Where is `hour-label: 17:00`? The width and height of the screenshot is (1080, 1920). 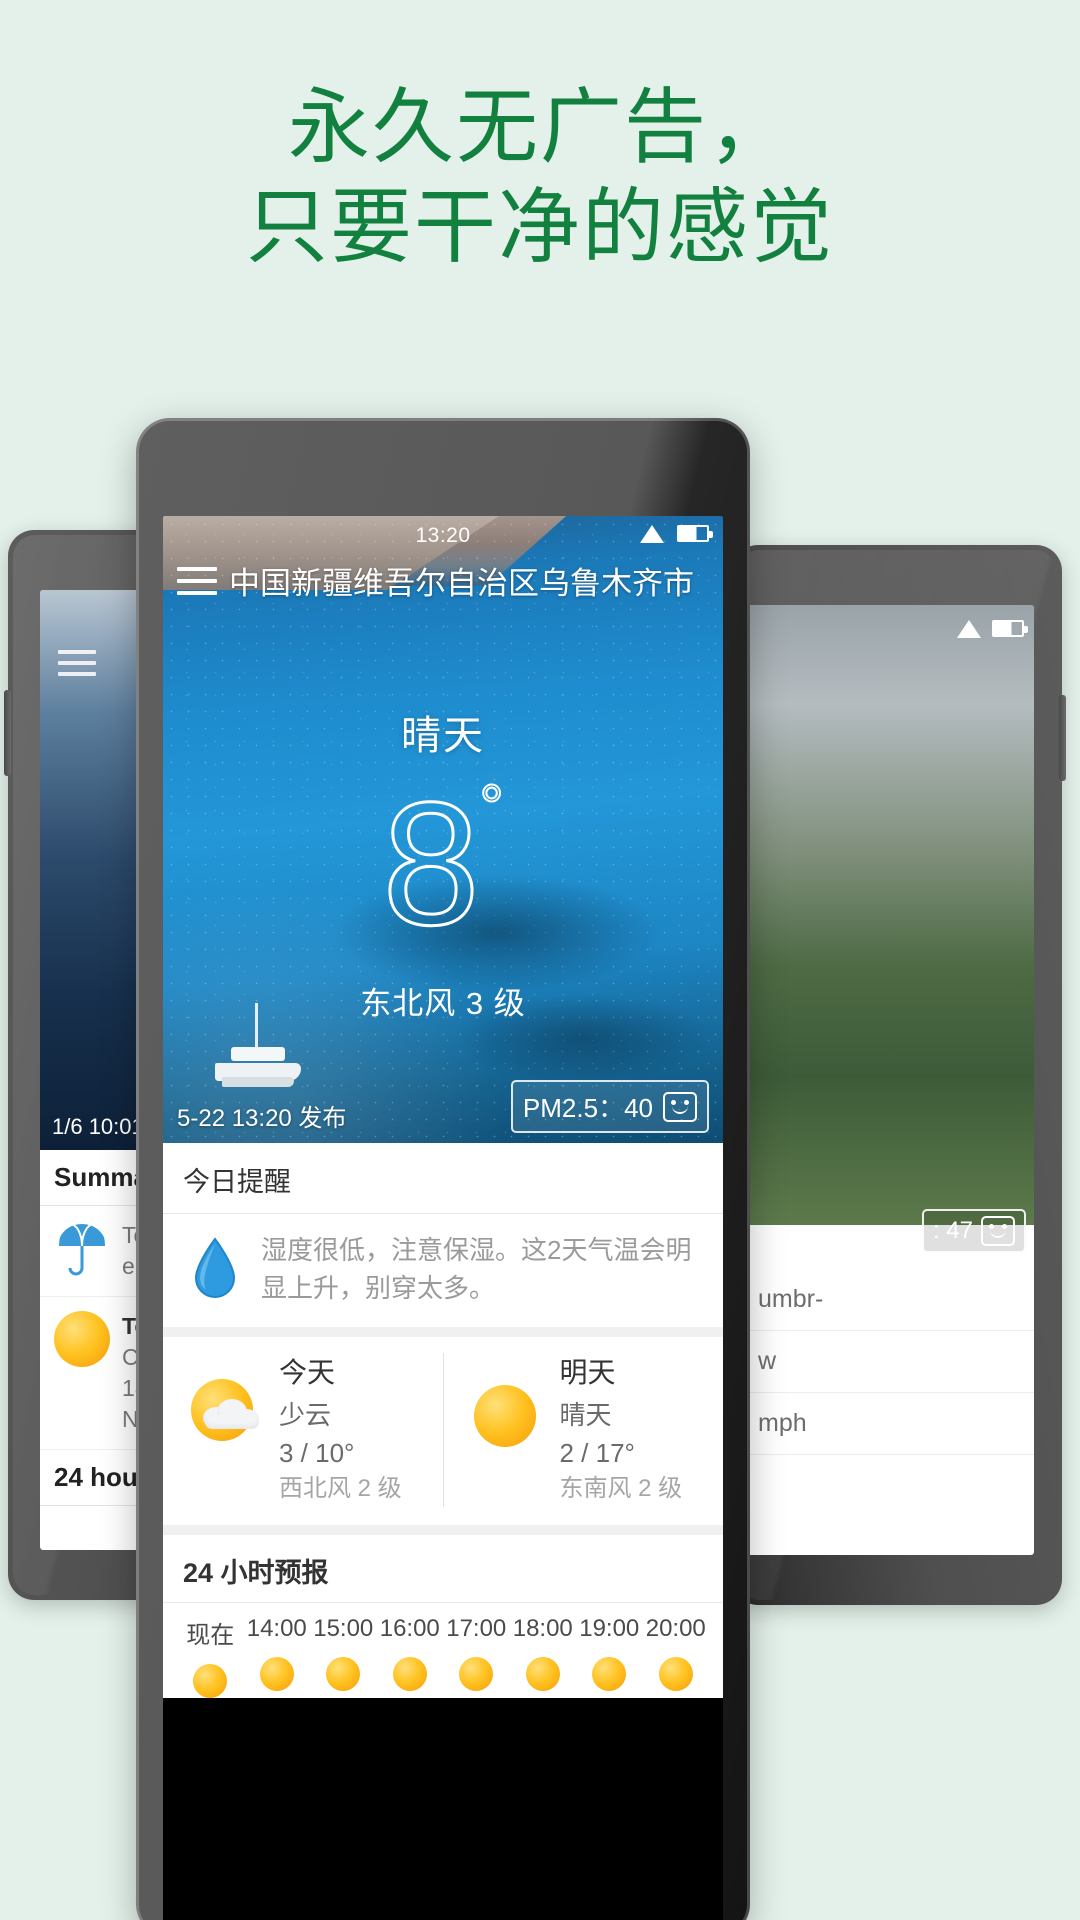 hour-label: 17:00 is located at coordinates (476, 1629).